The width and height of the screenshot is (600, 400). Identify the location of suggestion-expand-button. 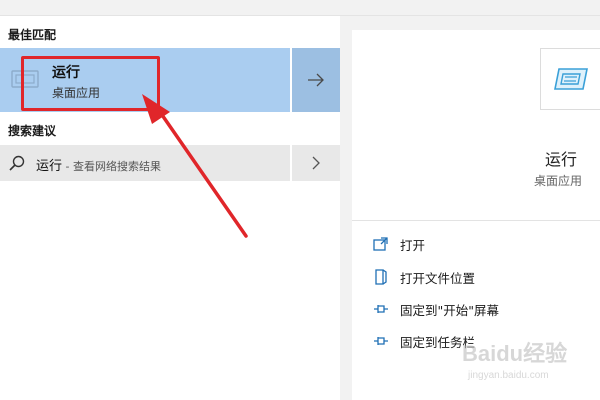
(316, 163).